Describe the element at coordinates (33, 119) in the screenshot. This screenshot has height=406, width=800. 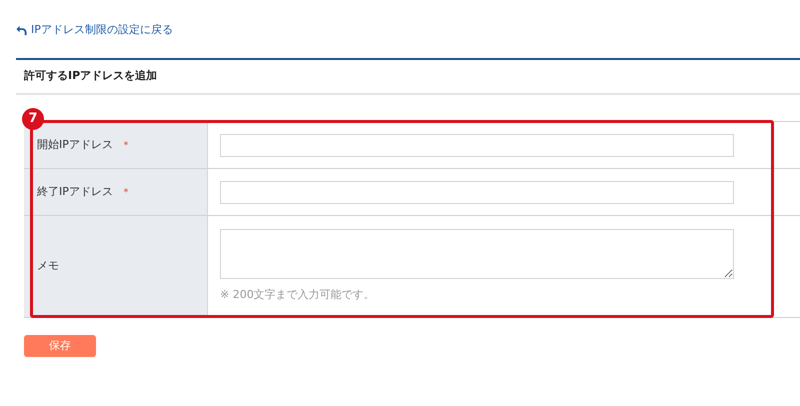
I see `annotation-badge: 7` at that location.